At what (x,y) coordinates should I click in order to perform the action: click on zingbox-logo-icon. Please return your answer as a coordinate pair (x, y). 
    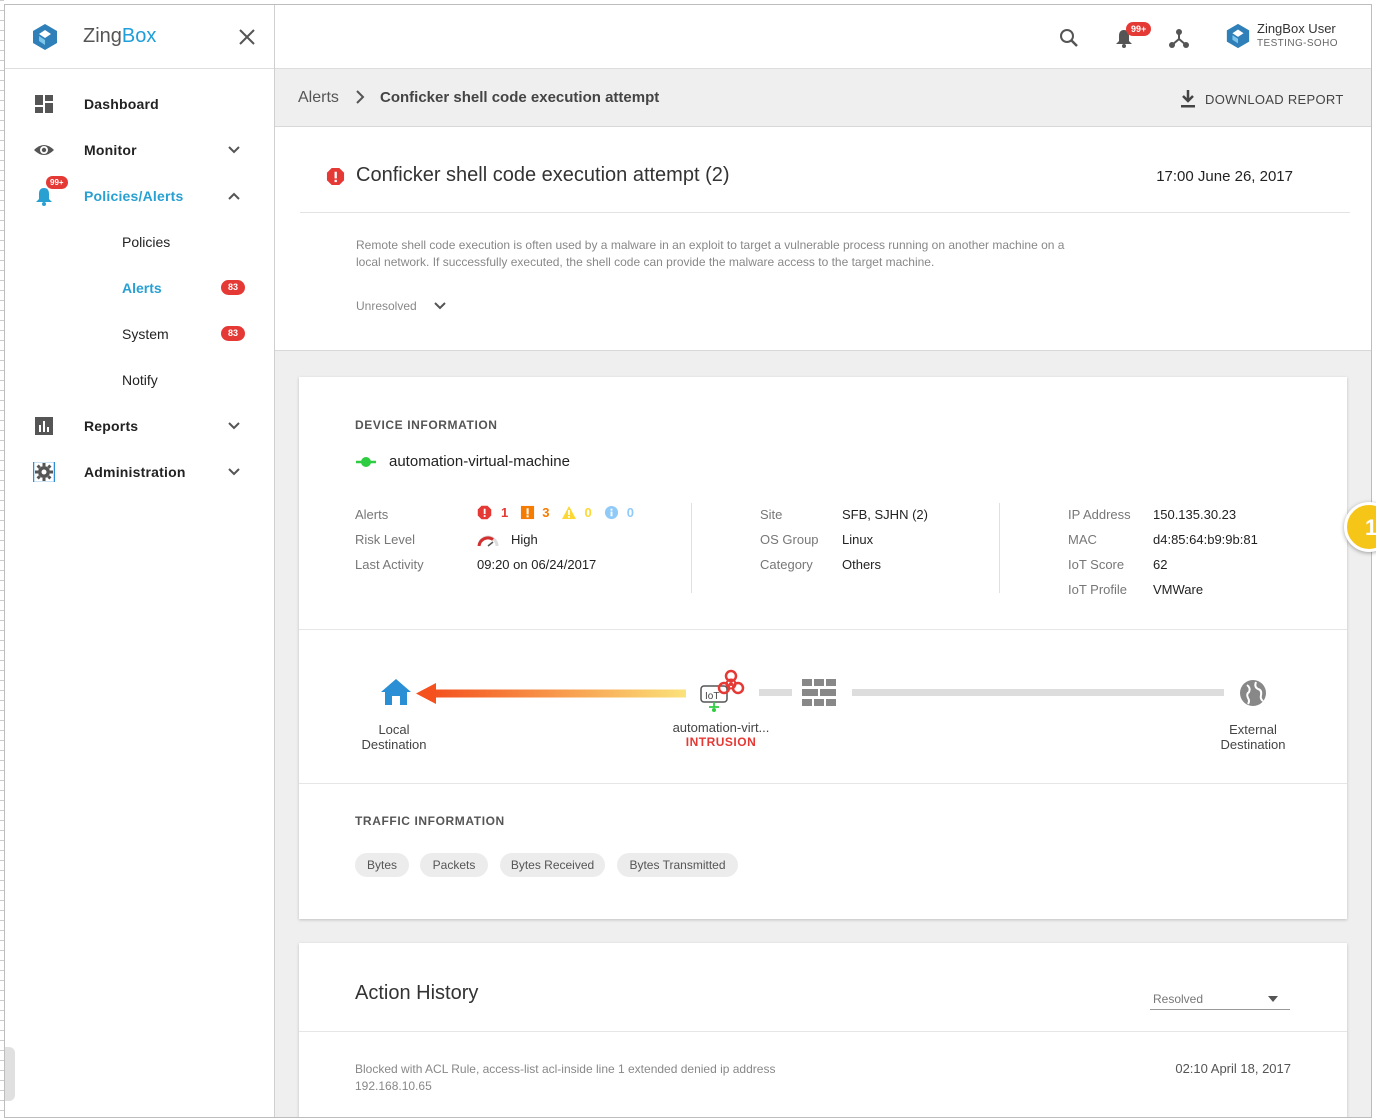
    Looking at the image, I should click on (45, 36).